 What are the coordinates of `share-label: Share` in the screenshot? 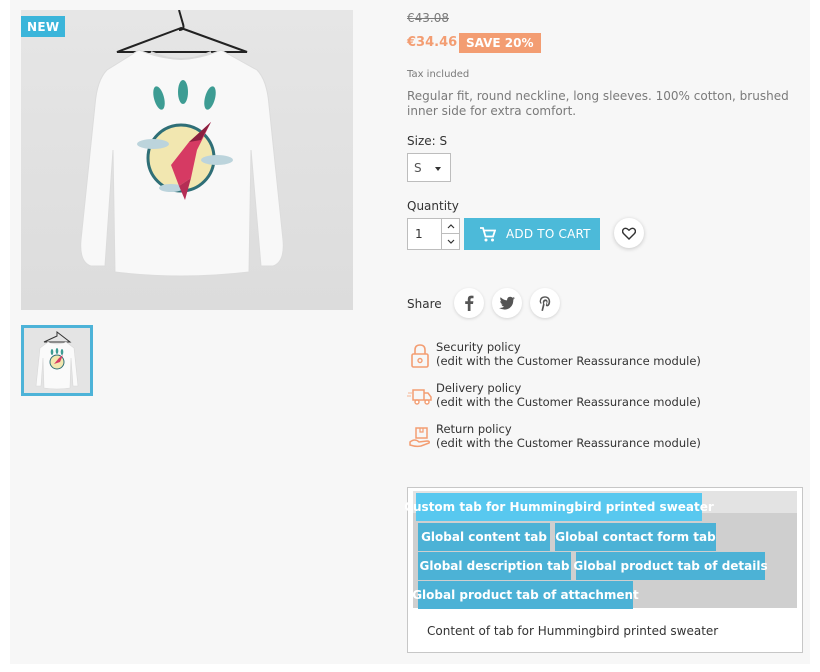 It's located at (424, 304).